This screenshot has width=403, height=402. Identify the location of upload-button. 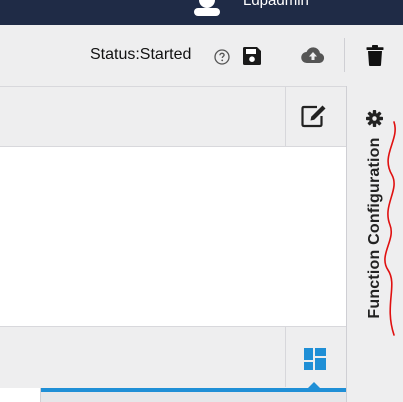
(313, 55).